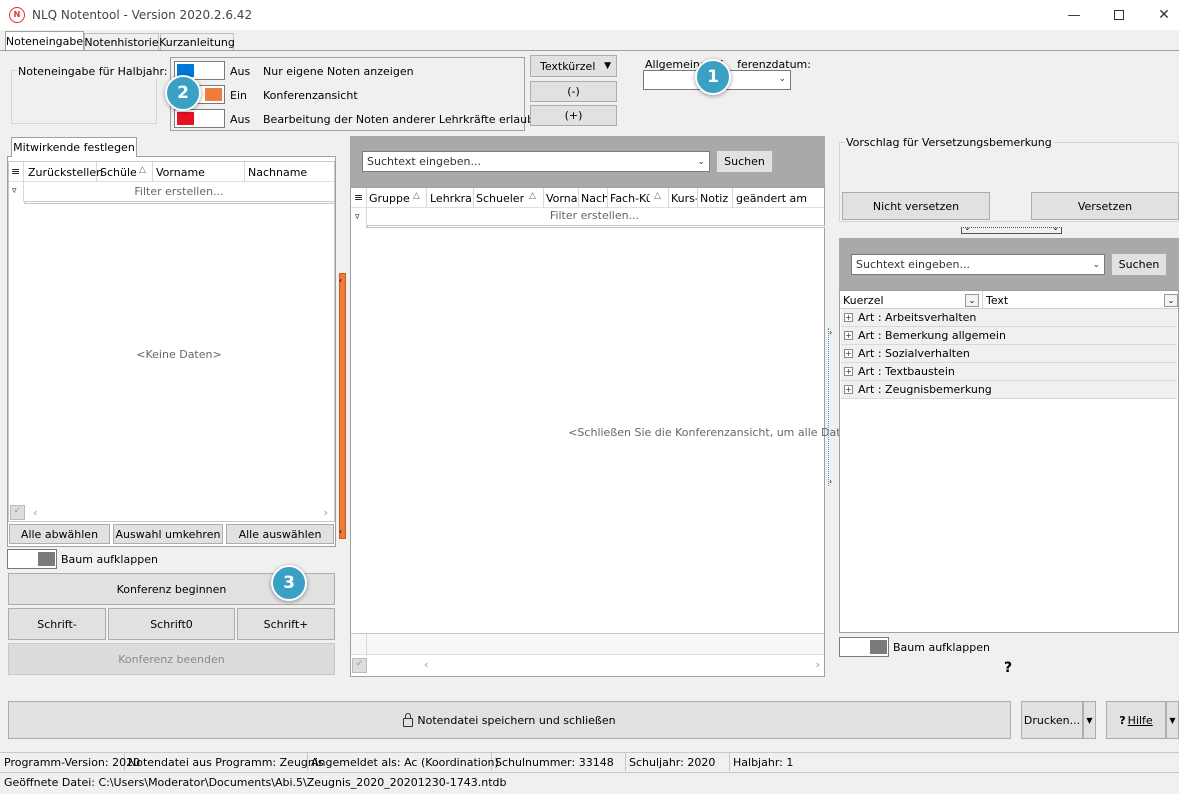 The height and width of the screenshot is (794, 1179). I want to click on column-header: Vorname, so click(180, 172).